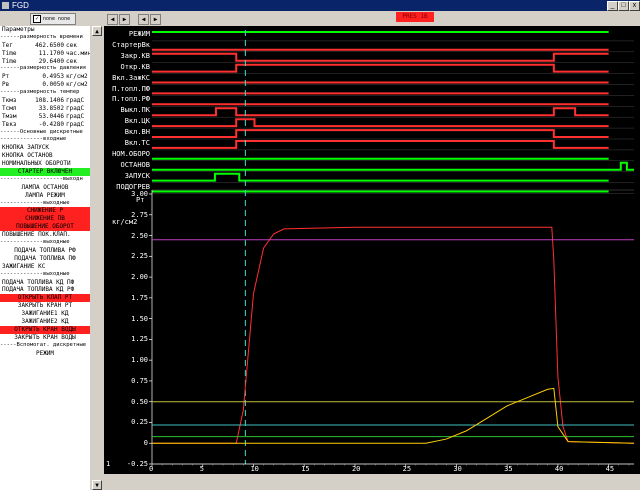 This screenshot has height=490, width=640. Describe the element at coordinates (57, 19) in the screenshot. I see `checkbox-label: none none` at that location.